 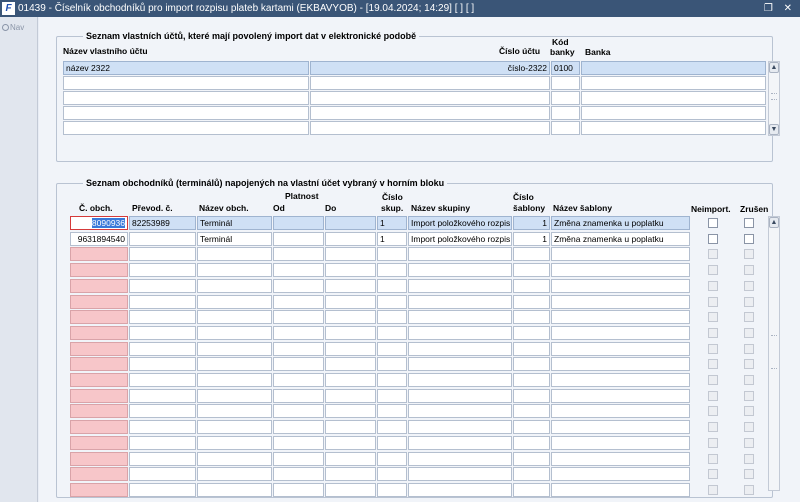 What do you see at coordinates (673, 98) in the screenshot?
I see `account-cell-bank` at bounding box center [673, 98].